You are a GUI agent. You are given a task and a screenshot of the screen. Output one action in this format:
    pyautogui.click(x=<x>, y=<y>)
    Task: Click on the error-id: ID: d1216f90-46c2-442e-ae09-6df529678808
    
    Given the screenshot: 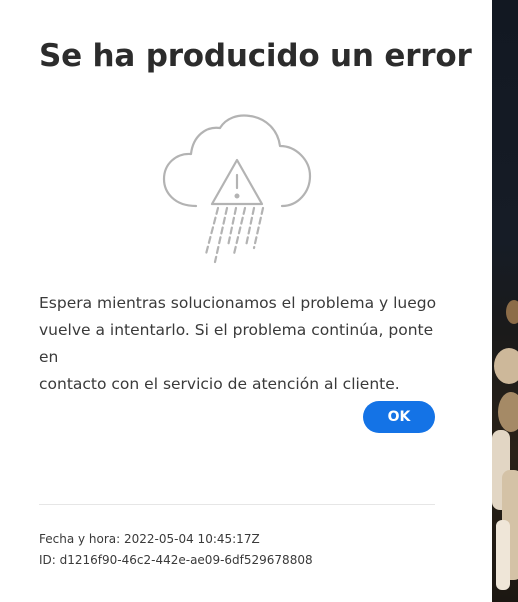 What is the action you would take?
    pyautogui.click(x=176, y=560)
    